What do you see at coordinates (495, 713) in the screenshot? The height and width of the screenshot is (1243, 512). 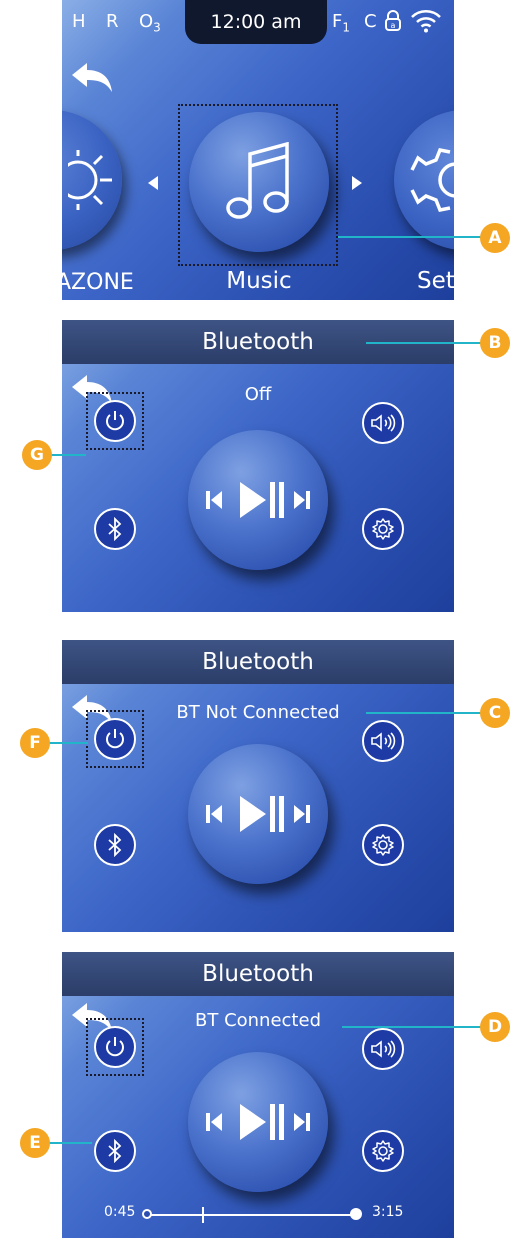 I see `callout-c-badge: C` at bounding box center [495, 713].